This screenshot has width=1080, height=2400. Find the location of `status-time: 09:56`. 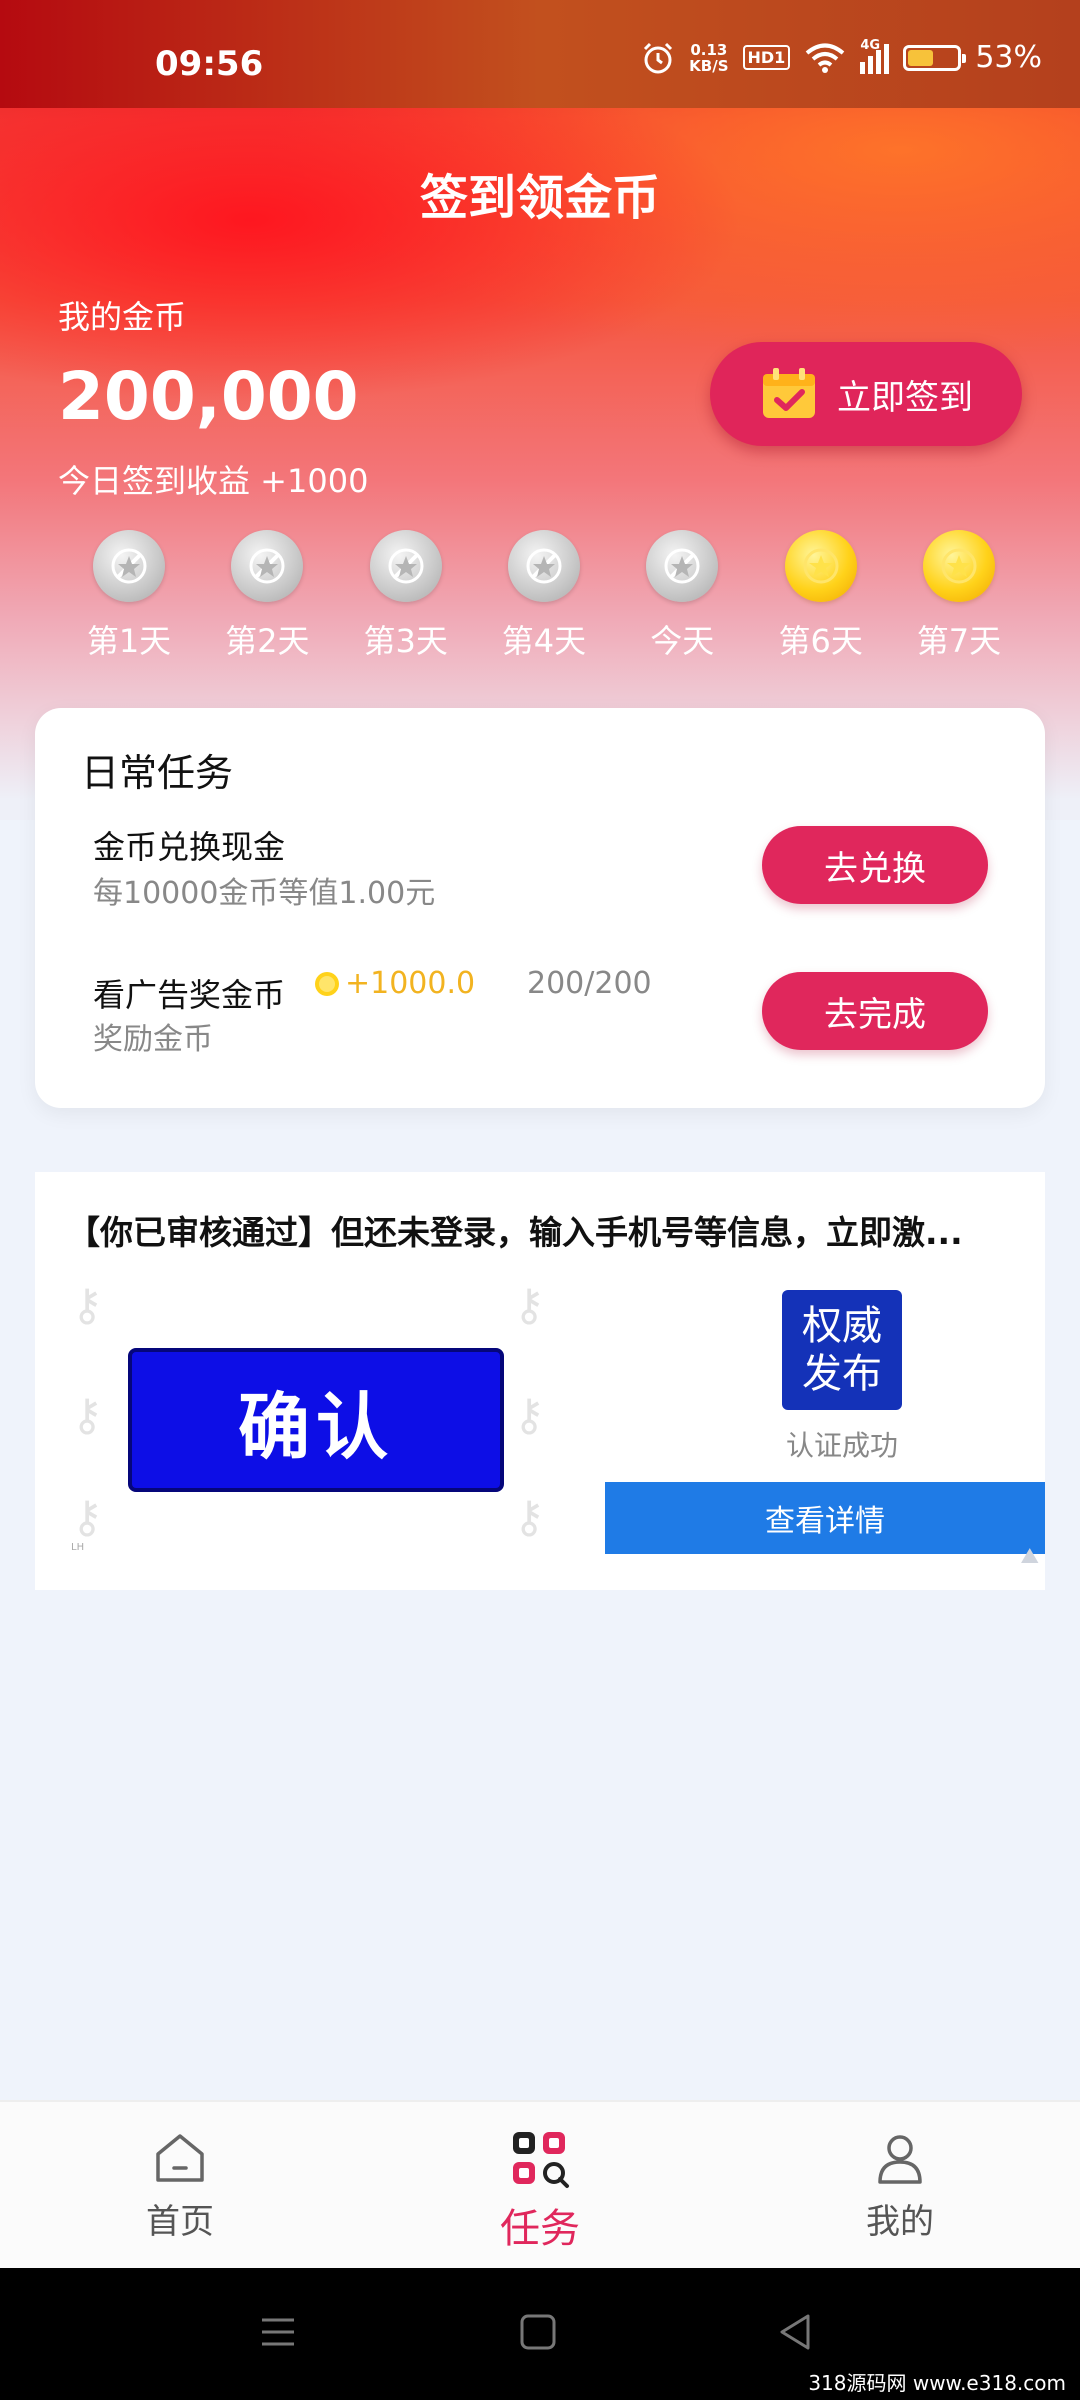

status-time: 09:56 is located at coordinates (209, 64).